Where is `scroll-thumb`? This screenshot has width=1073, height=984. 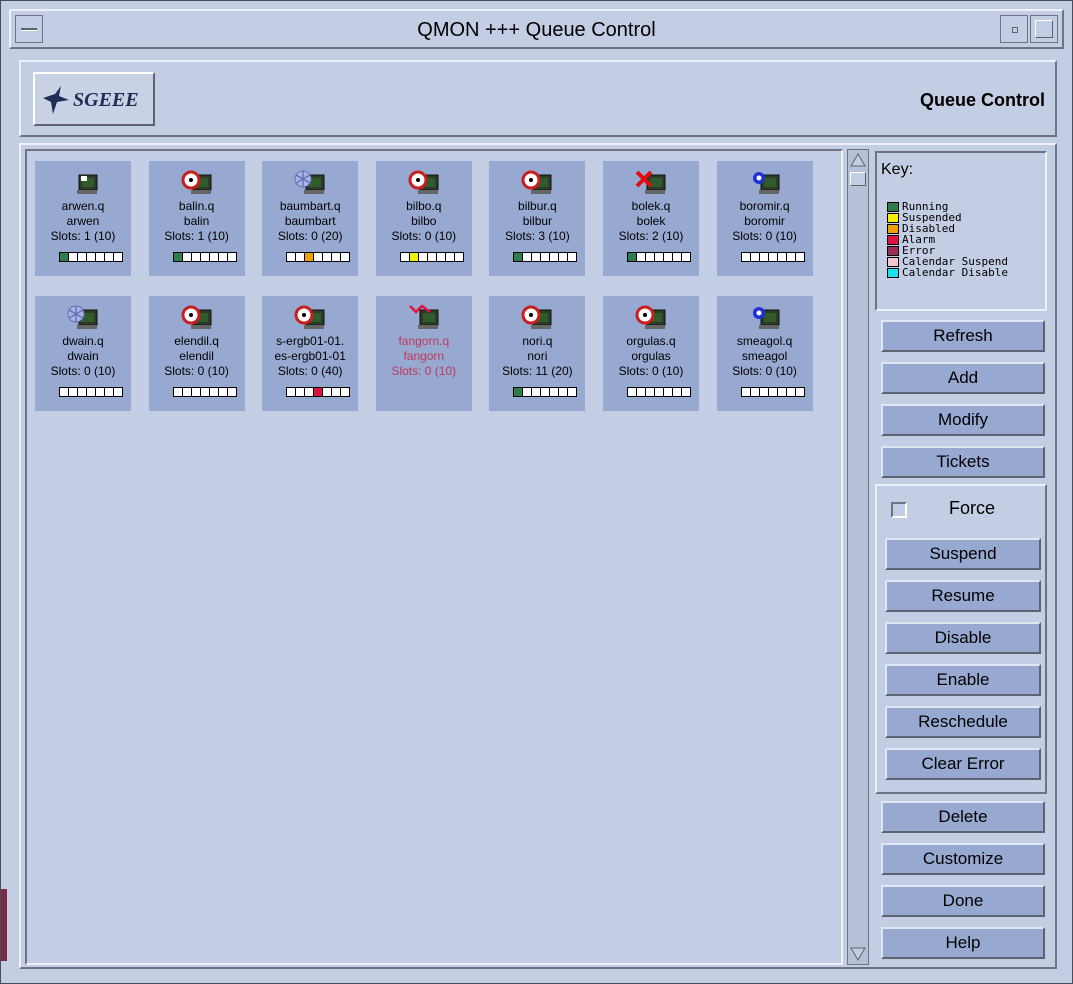 scroll-thumb is located at coordinates (858, 179).